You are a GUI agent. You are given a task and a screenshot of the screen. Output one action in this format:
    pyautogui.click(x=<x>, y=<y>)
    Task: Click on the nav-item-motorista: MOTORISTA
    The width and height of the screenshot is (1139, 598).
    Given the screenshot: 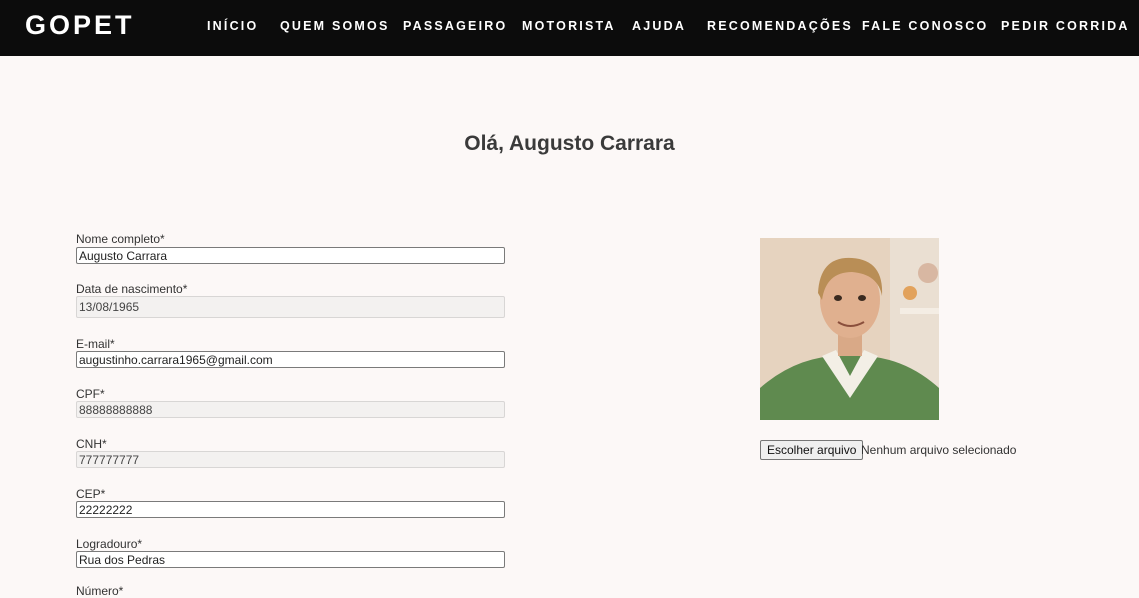 What is the action you would take?
    pyautogui.click(x=569, y=26)
    